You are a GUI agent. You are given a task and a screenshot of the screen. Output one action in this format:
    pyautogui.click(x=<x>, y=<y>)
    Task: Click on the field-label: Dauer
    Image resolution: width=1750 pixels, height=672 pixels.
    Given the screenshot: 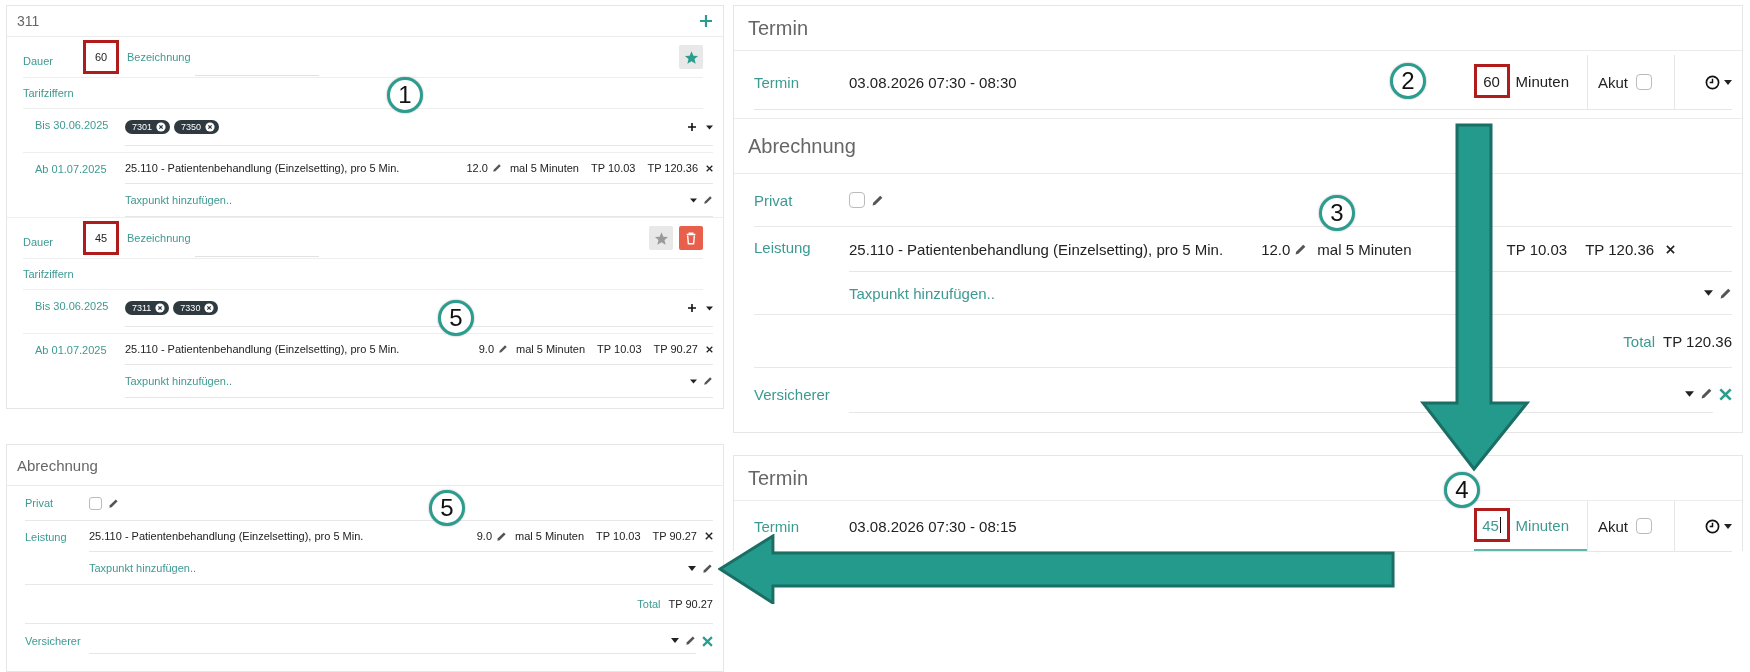 What is the action you would take?
    pyautogui.click(x=38, y=61)
    